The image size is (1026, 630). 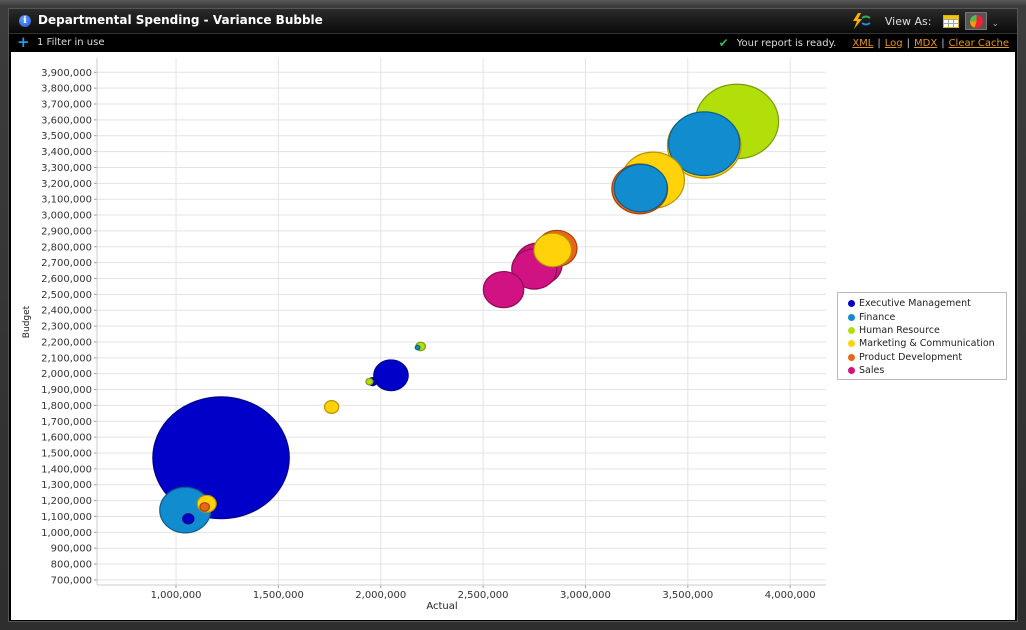 What do you see at coordinates (790, 595) in the screenshot?
I see `x-tick-label: 4,000,000` at bounding box center [790, 595].